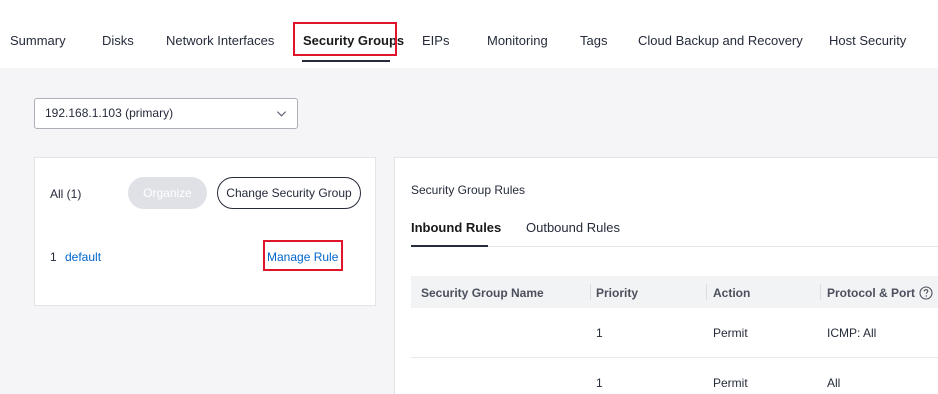 This screenshot has width=938, height=394. Describe the element at coordinates (289, 193) in the screenshot. I see `change-security-group-button: Change Security Group` at that location.